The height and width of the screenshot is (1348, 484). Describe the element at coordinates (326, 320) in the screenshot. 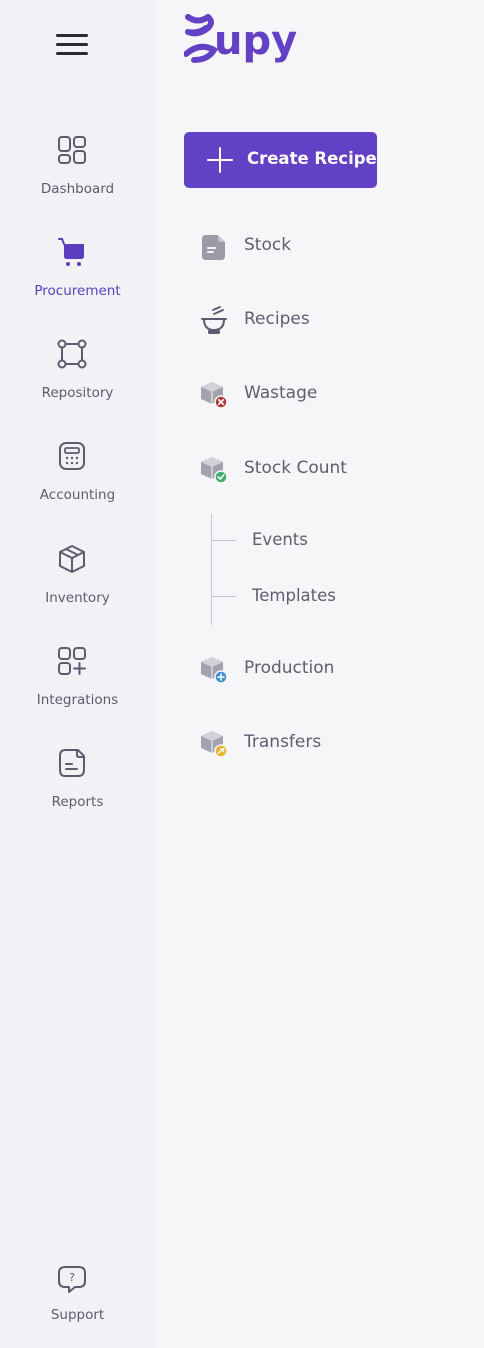

I see `nav-item-recipes: Recipes` at that location.